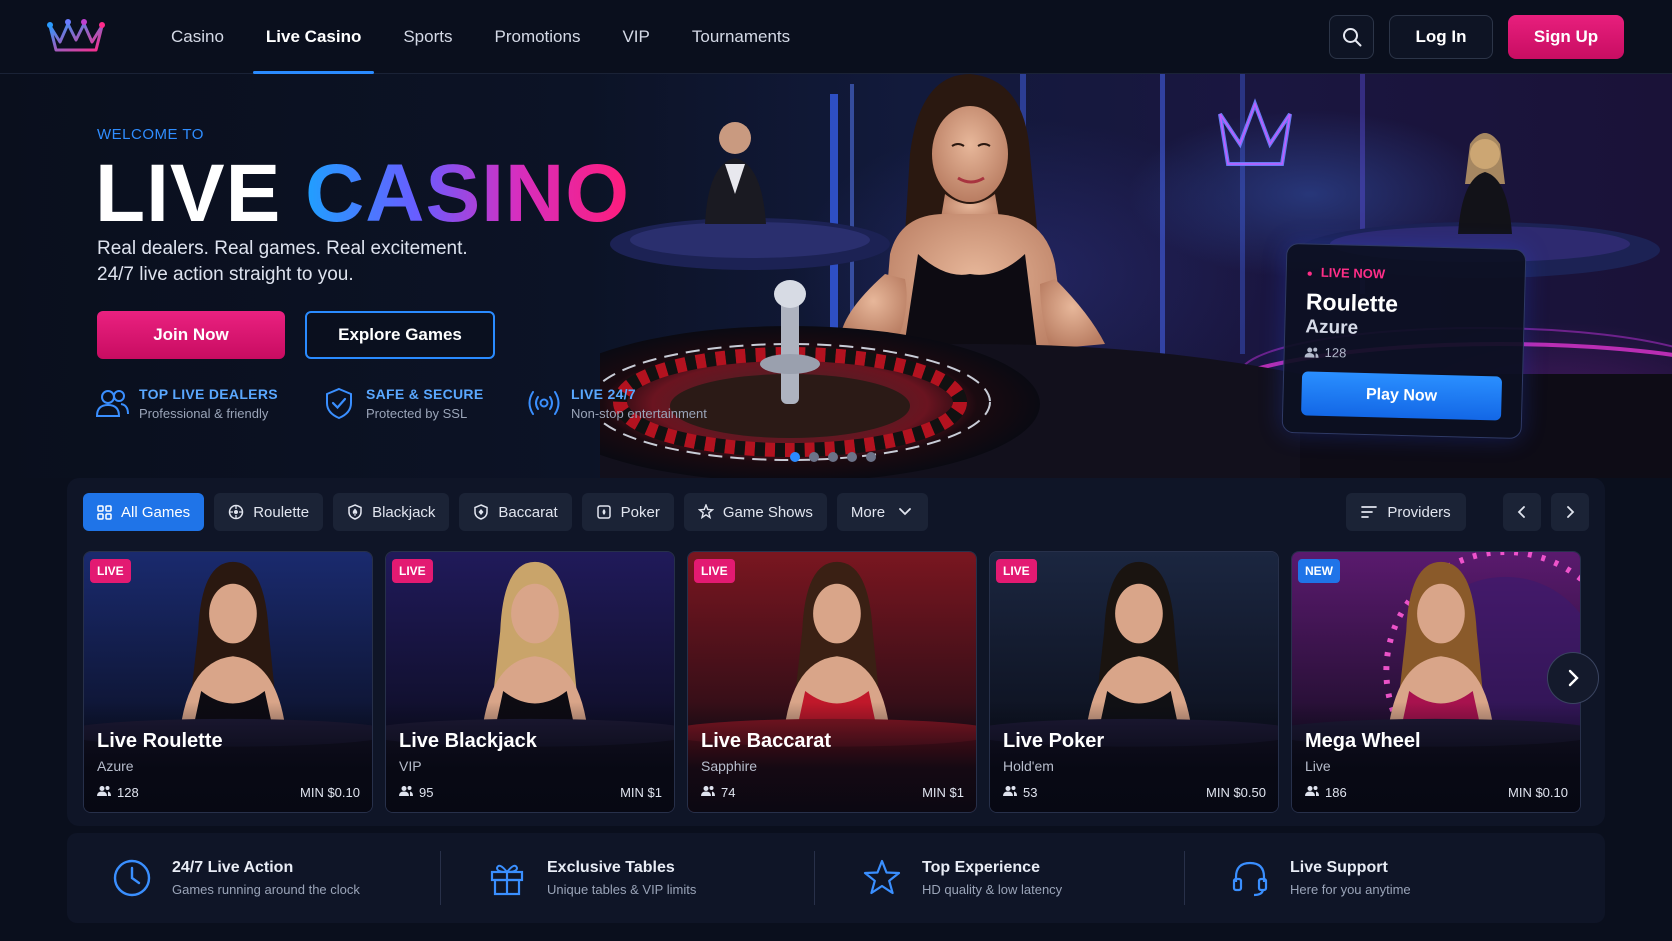  I want to click on nav-vip: VIP, so click(635, 37).